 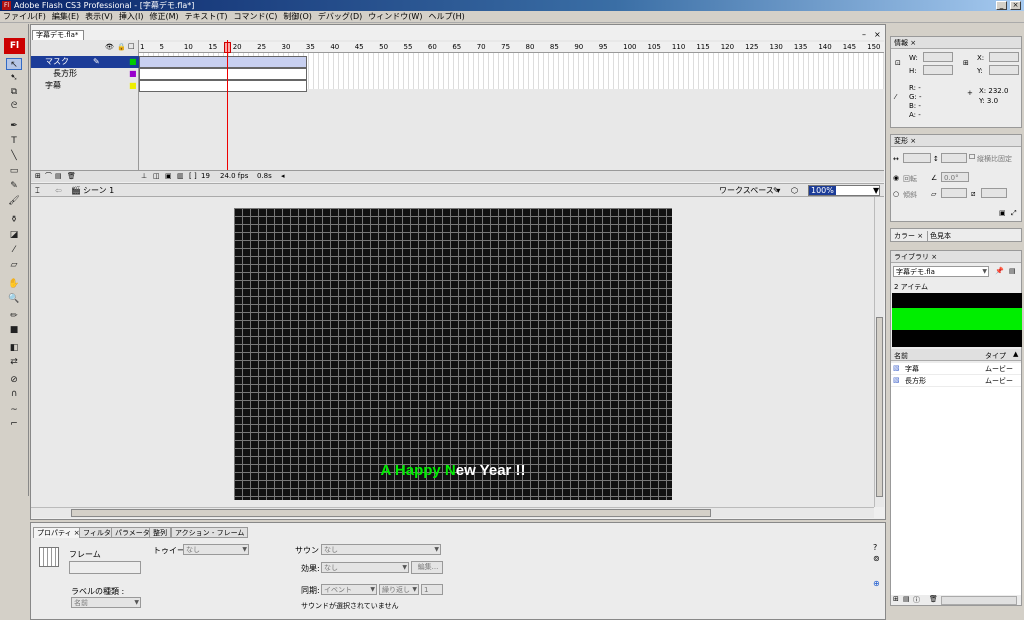 I want to click on sound-select: なし, so click(x=381, y=549).